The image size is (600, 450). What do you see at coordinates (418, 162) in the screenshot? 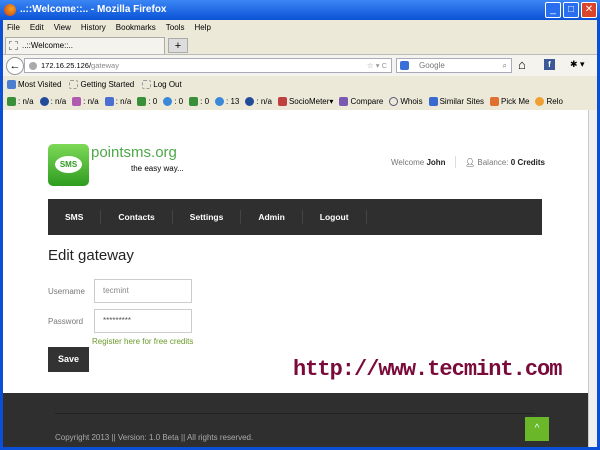
I see `welcome-text: Welcome John` at bounding box center [418, 162].